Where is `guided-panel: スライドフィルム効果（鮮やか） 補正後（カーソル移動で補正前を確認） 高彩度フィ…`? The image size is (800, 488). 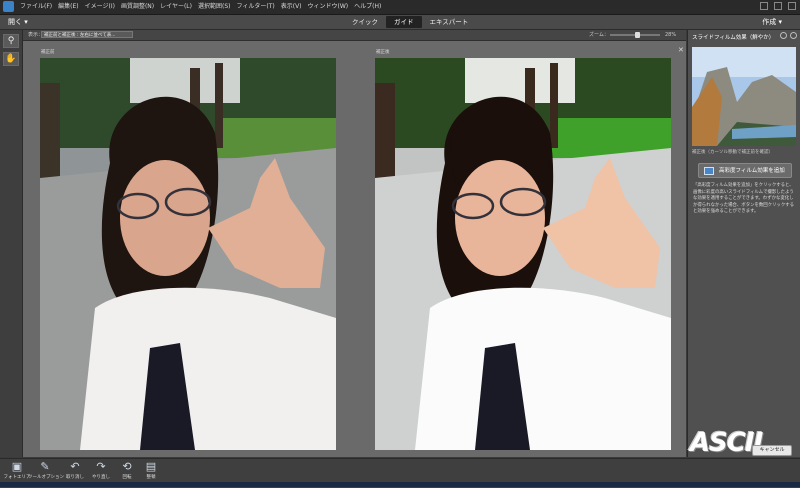 guided-panel: スライドフィルム効果（鮮やか） 補正後（カーソル移動で補正前を確認） 高彩度フィ… is located at coordinates (743, 243).